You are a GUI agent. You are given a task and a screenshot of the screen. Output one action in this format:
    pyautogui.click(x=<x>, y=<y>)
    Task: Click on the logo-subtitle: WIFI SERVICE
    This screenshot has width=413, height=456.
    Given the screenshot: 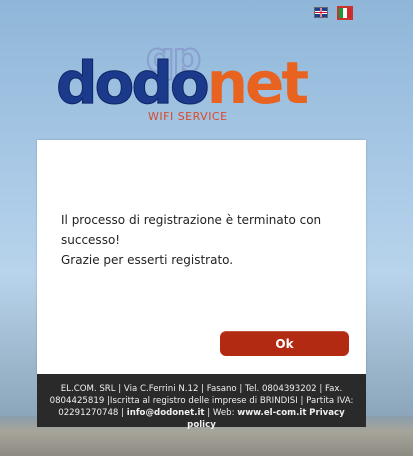 What is the action you would take?
    pyautogui.click(x=188, y=116)
    